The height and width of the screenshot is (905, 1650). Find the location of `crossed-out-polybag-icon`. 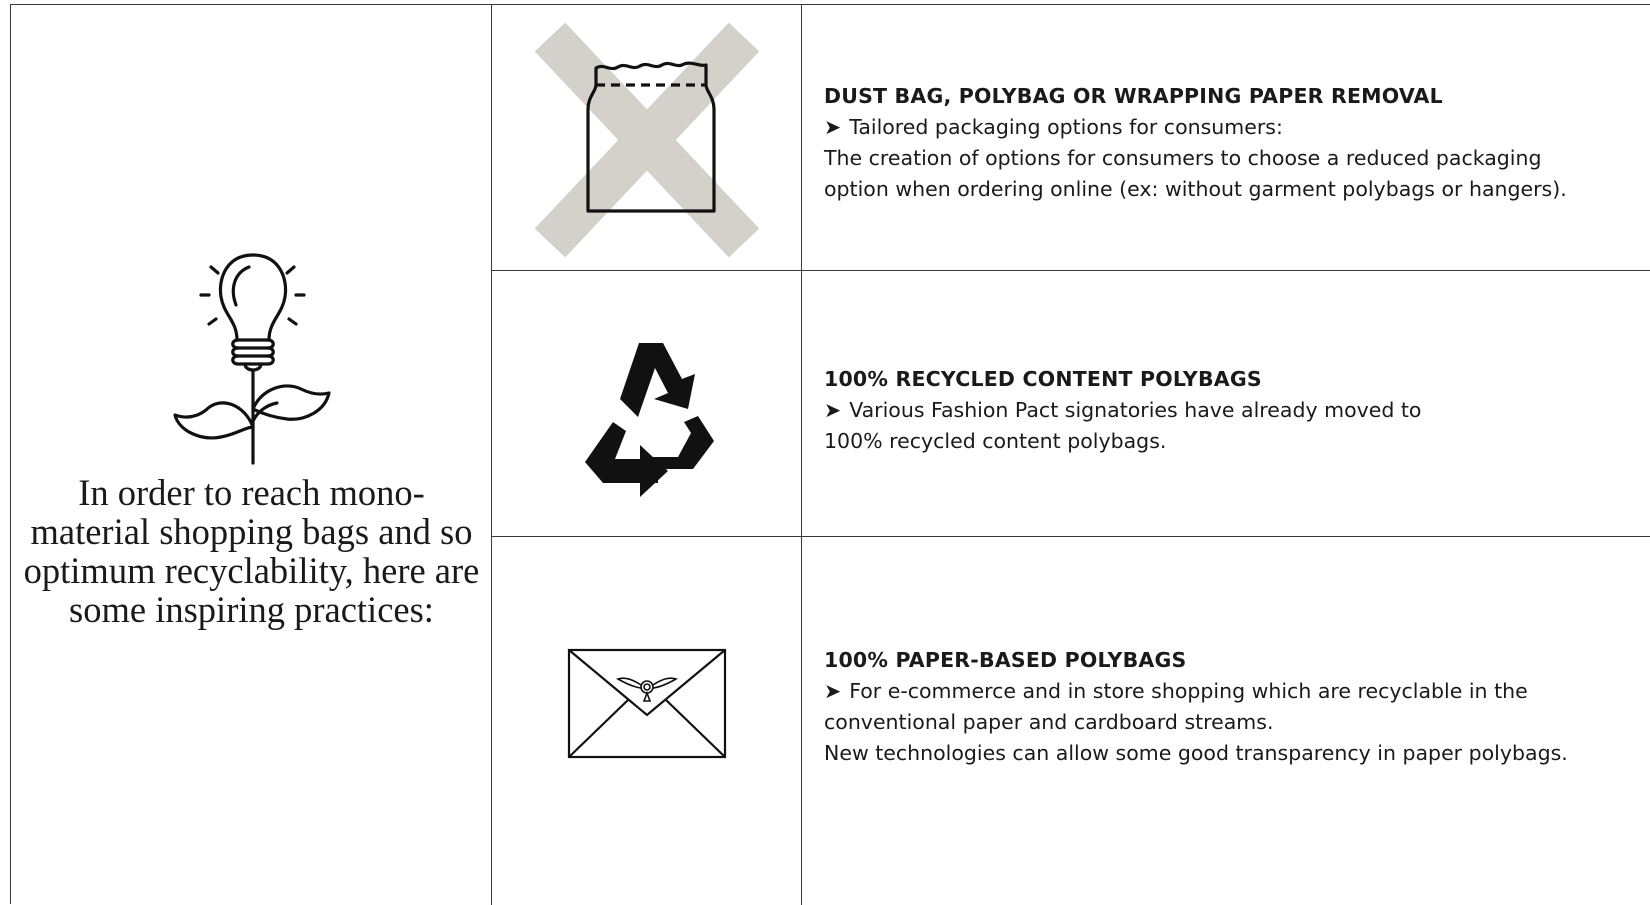

crossed-out-polybag-icon is located at coordinates (647, 140).